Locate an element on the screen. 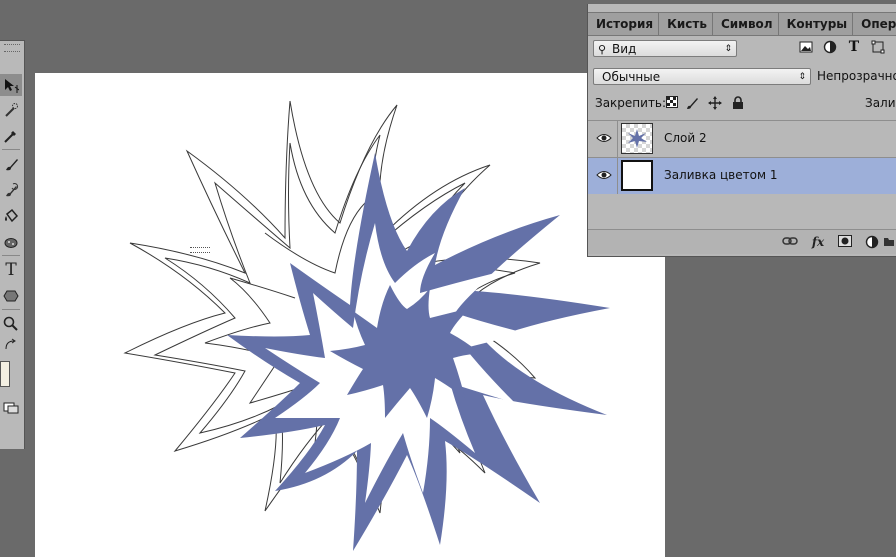 The width and height of the screenshot is (896, 557). adjustment-filter-icon is located at coordinates (830, 47).